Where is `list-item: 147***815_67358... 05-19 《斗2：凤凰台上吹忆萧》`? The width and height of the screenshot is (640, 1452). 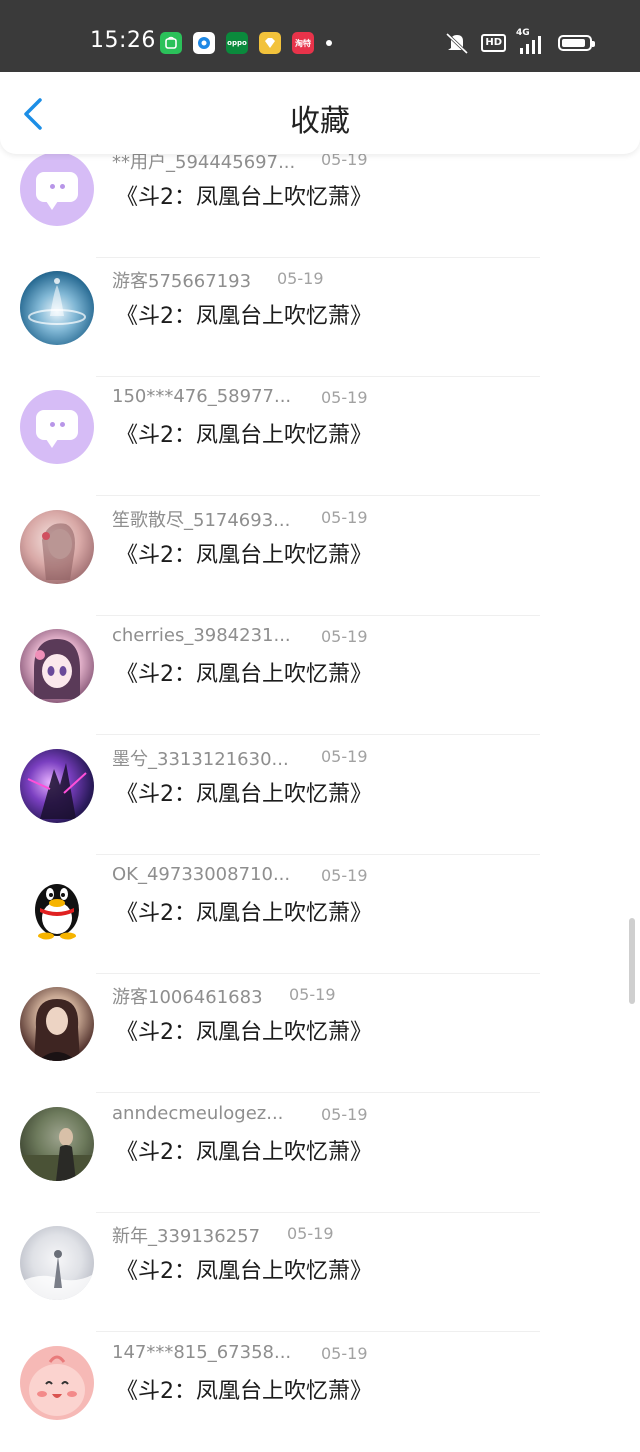 list-item: 147***815_67358... 05-19 《斗2：凤凰台上吹忆萧》 is located at coordinates (320, 1392).